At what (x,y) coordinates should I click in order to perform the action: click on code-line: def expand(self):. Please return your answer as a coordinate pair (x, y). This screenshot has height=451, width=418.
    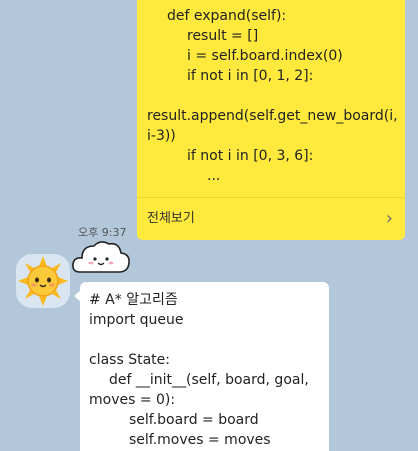
    Looking at the image, I should click on (227, 16).